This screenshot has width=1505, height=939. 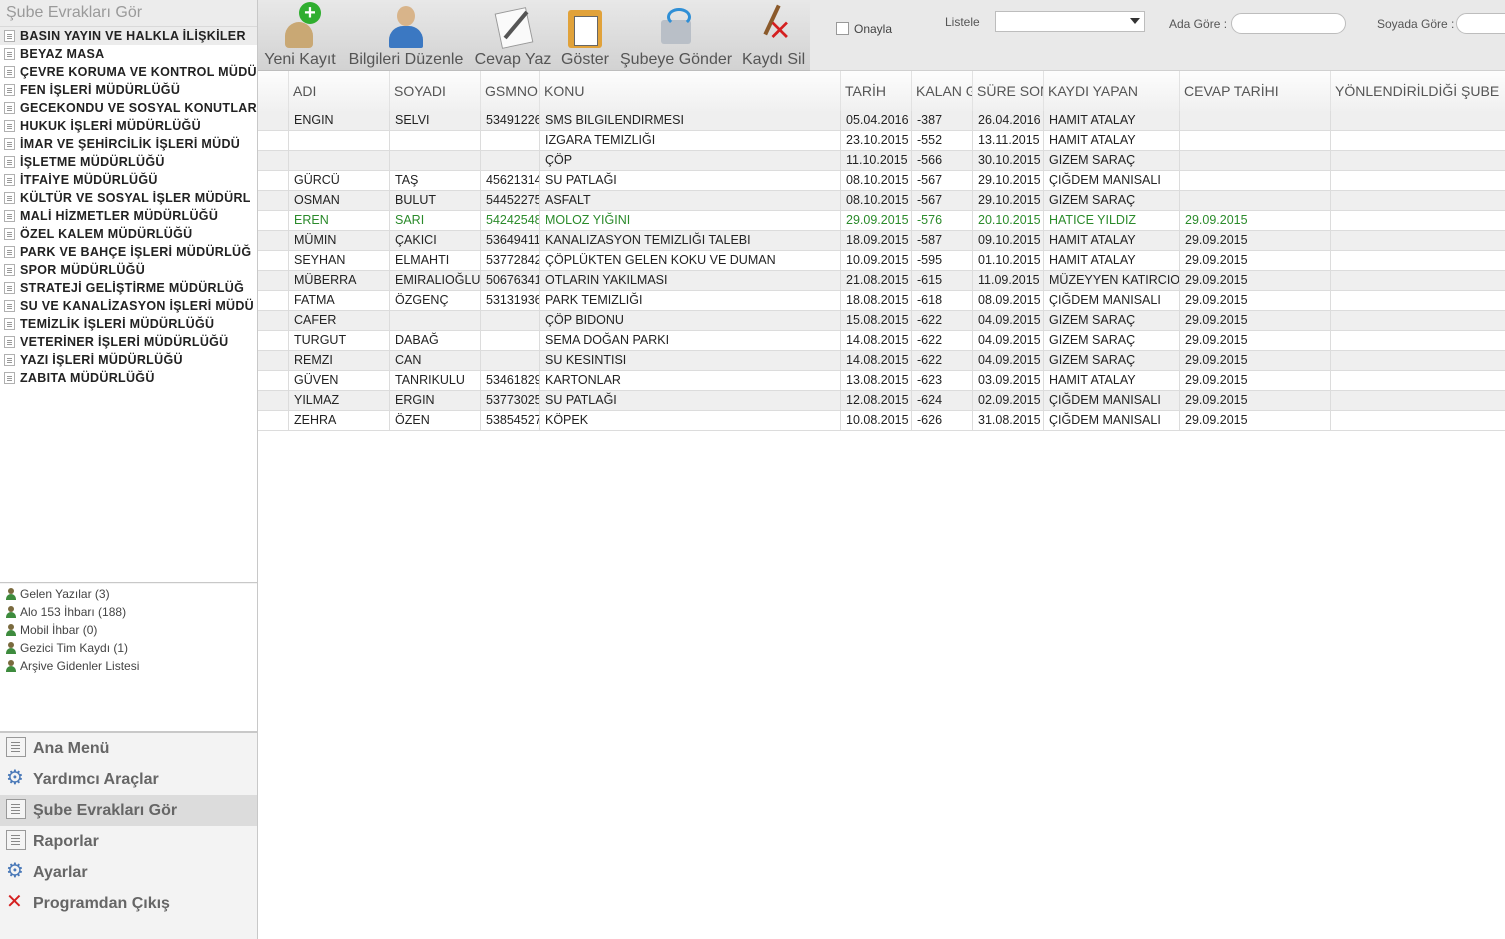 I want to click on table-cell: PARK TEMIZLIĞI, so click(x=689, y=300).